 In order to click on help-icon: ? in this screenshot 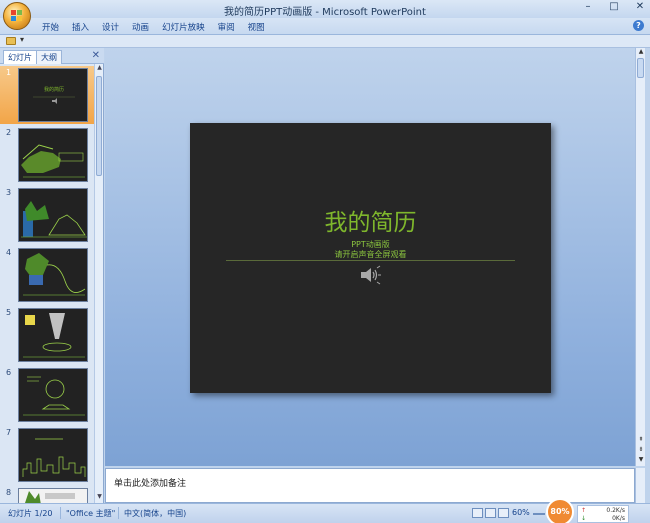, I will do `click(638, 25)`.